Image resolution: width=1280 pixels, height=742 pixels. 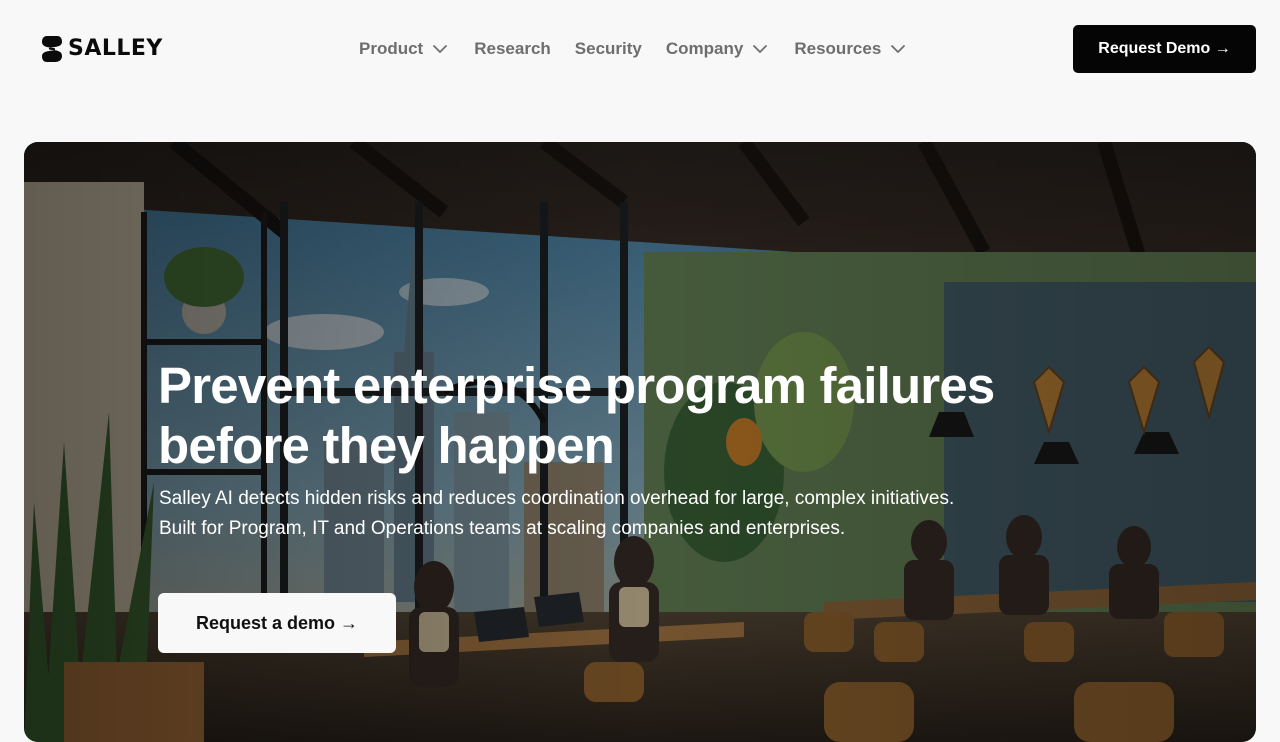 I want to click on brand-logo: SALLEY, so click(x=102, y=49).